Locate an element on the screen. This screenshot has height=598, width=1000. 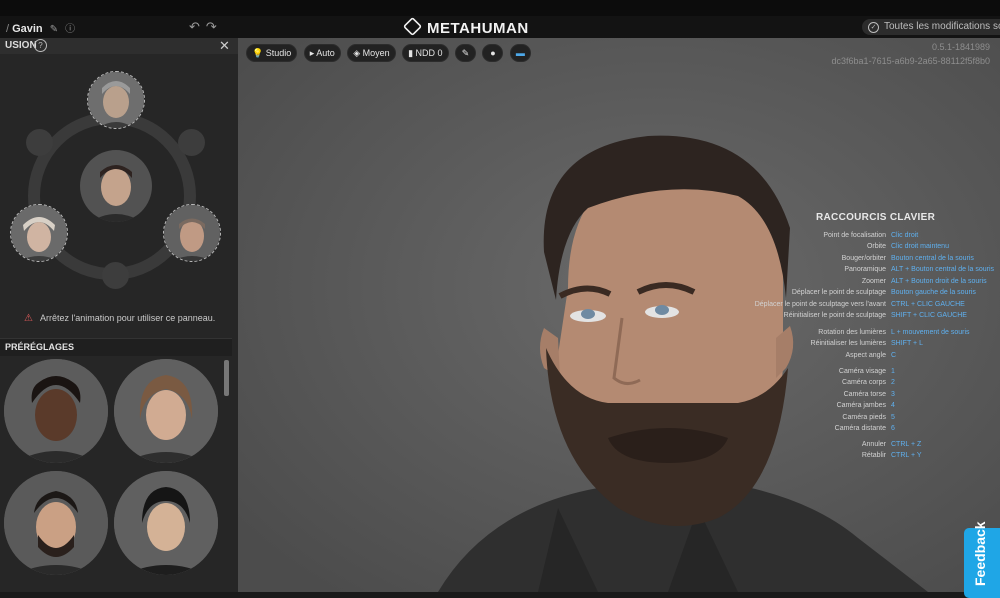
blend-face-top is located at coordinates (116, 100).